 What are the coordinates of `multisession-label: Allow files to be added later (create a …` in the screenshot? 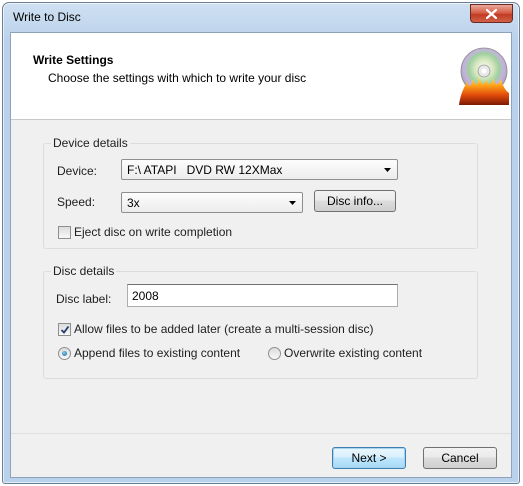 It's located at (223, 329).